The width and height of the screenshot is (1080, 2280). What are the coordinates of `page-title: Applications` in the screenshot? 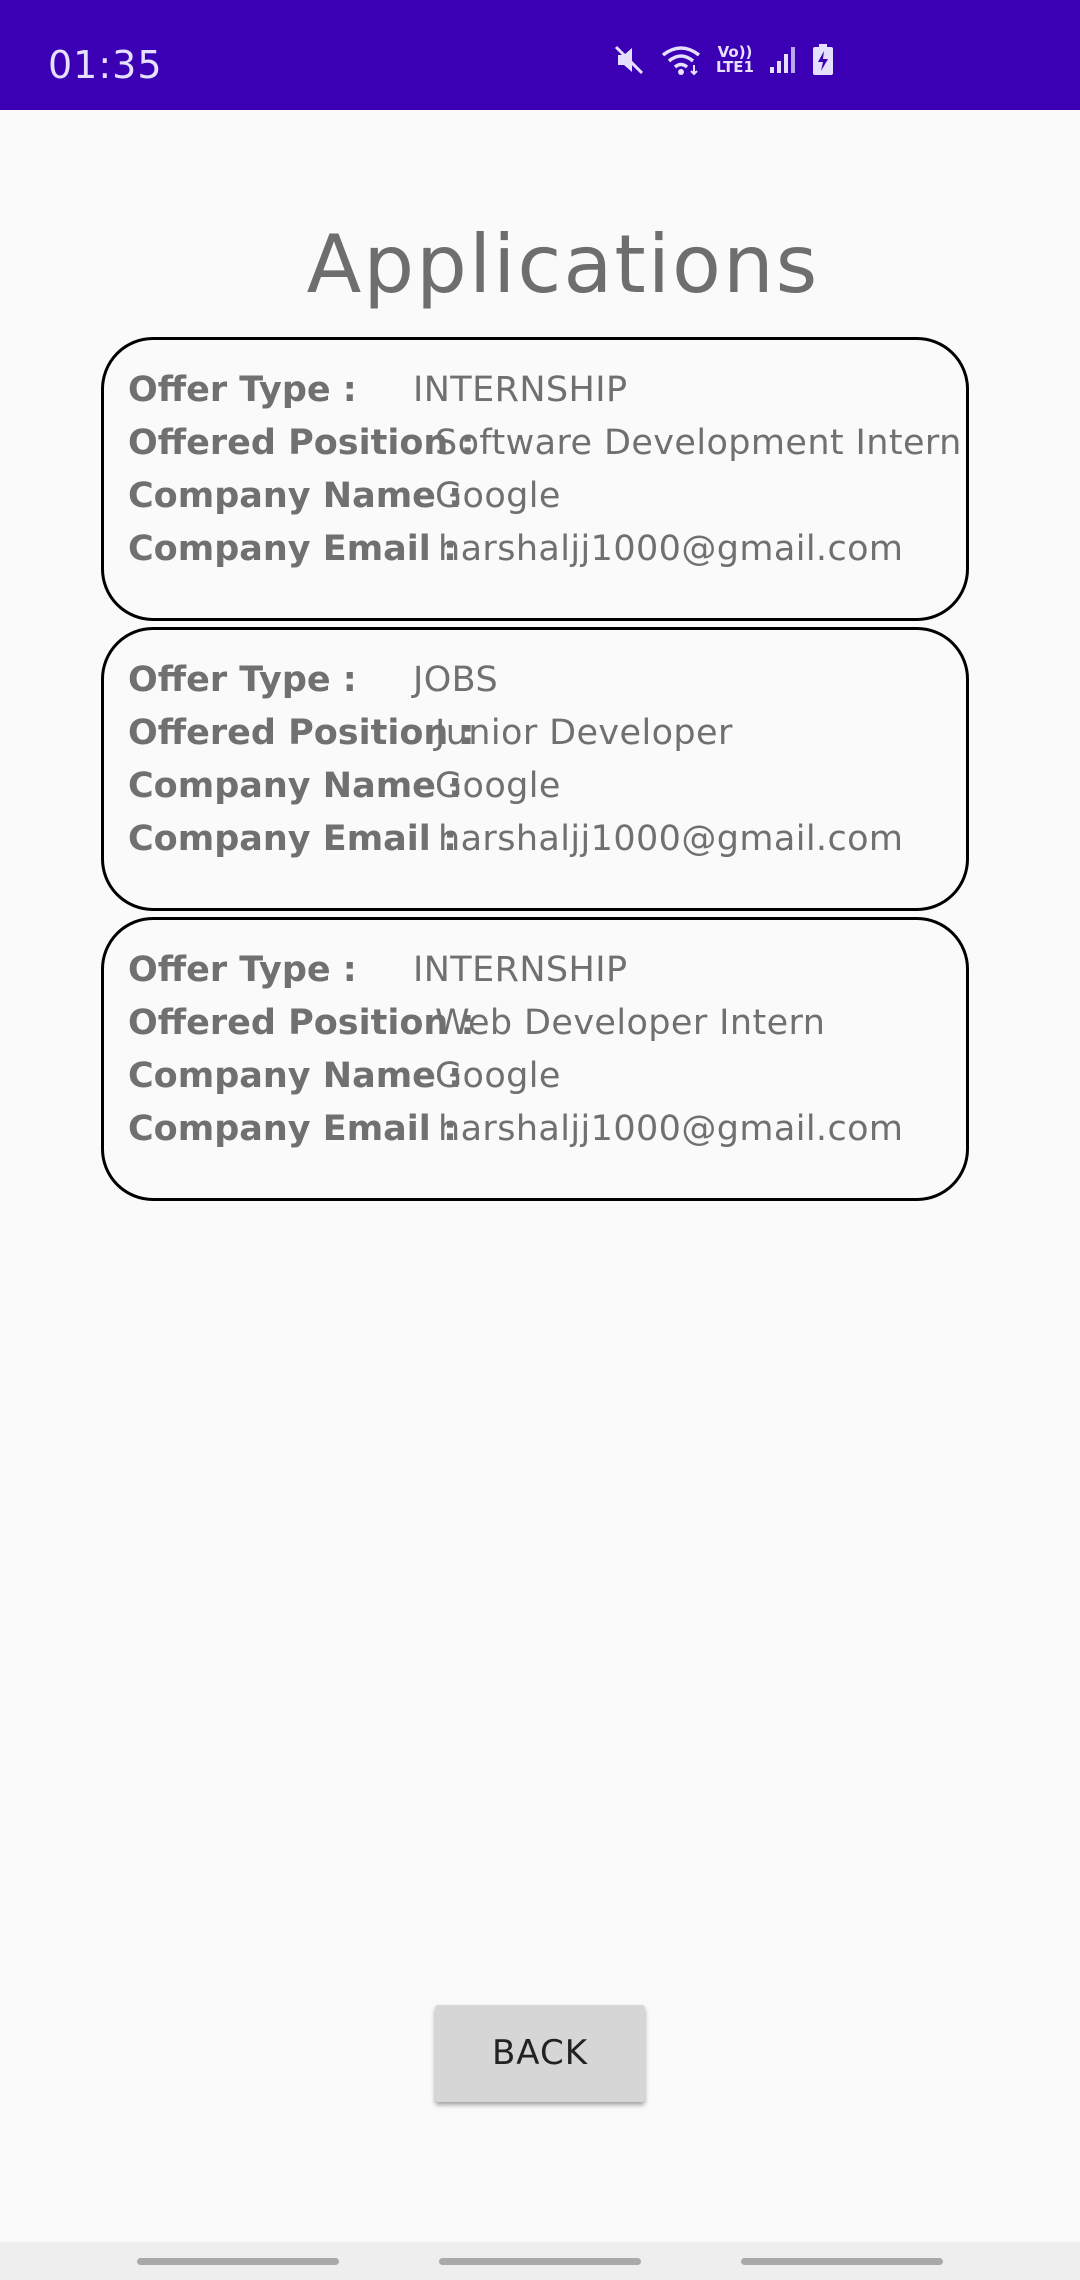 It's located at (563, 264).